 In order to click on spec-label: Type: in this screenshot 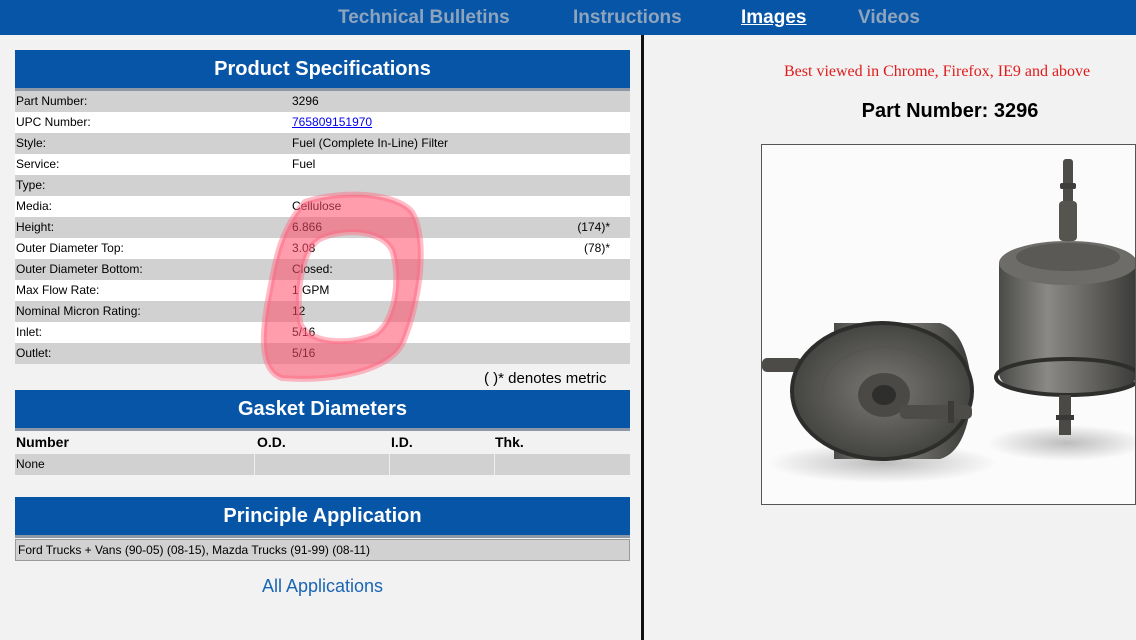, I will do `click(31, 185)`.